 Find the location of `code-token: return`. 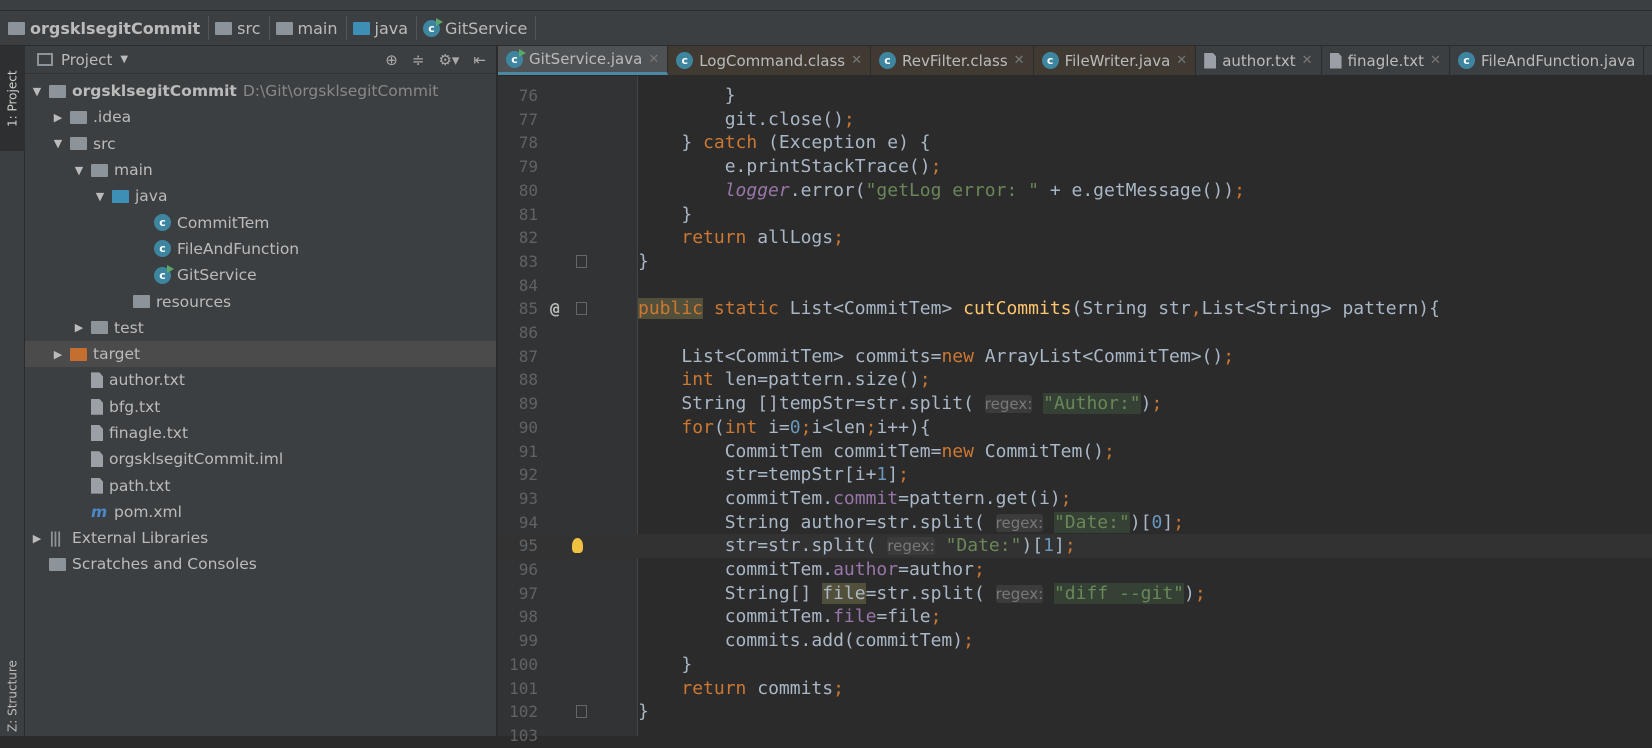

code-token: return is located at coordinates (714, 688).